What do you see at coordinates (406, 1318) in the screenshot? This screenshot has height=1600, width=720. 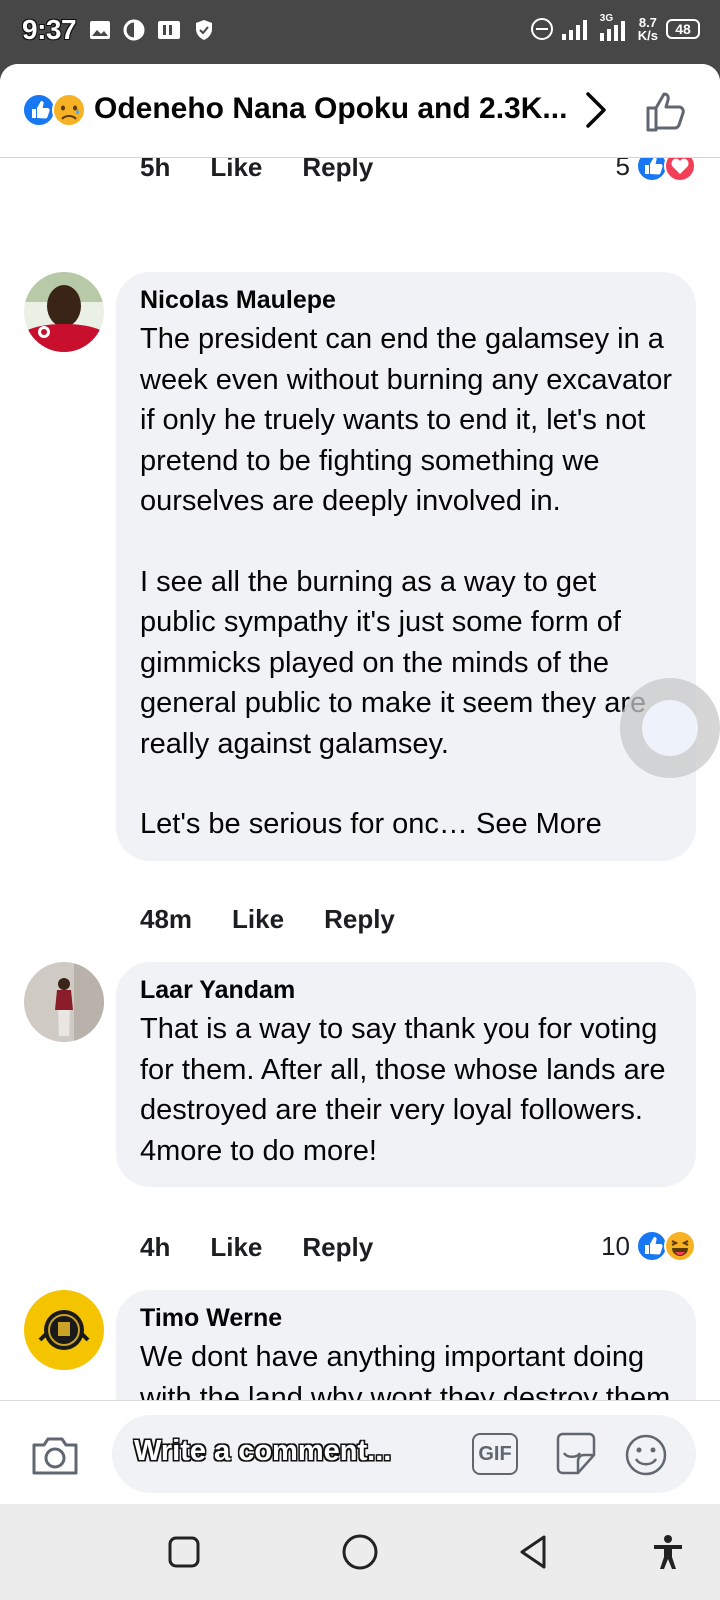 I see `comment-author: Timo Werne` at bounding box center [406, 1318].